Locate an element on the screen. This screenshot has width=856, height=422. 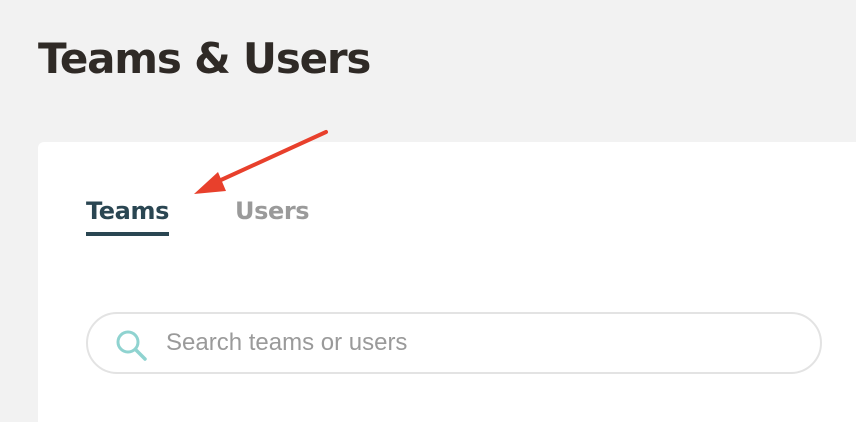
page-title: Teams & Users is located at coordinates (204, 58).